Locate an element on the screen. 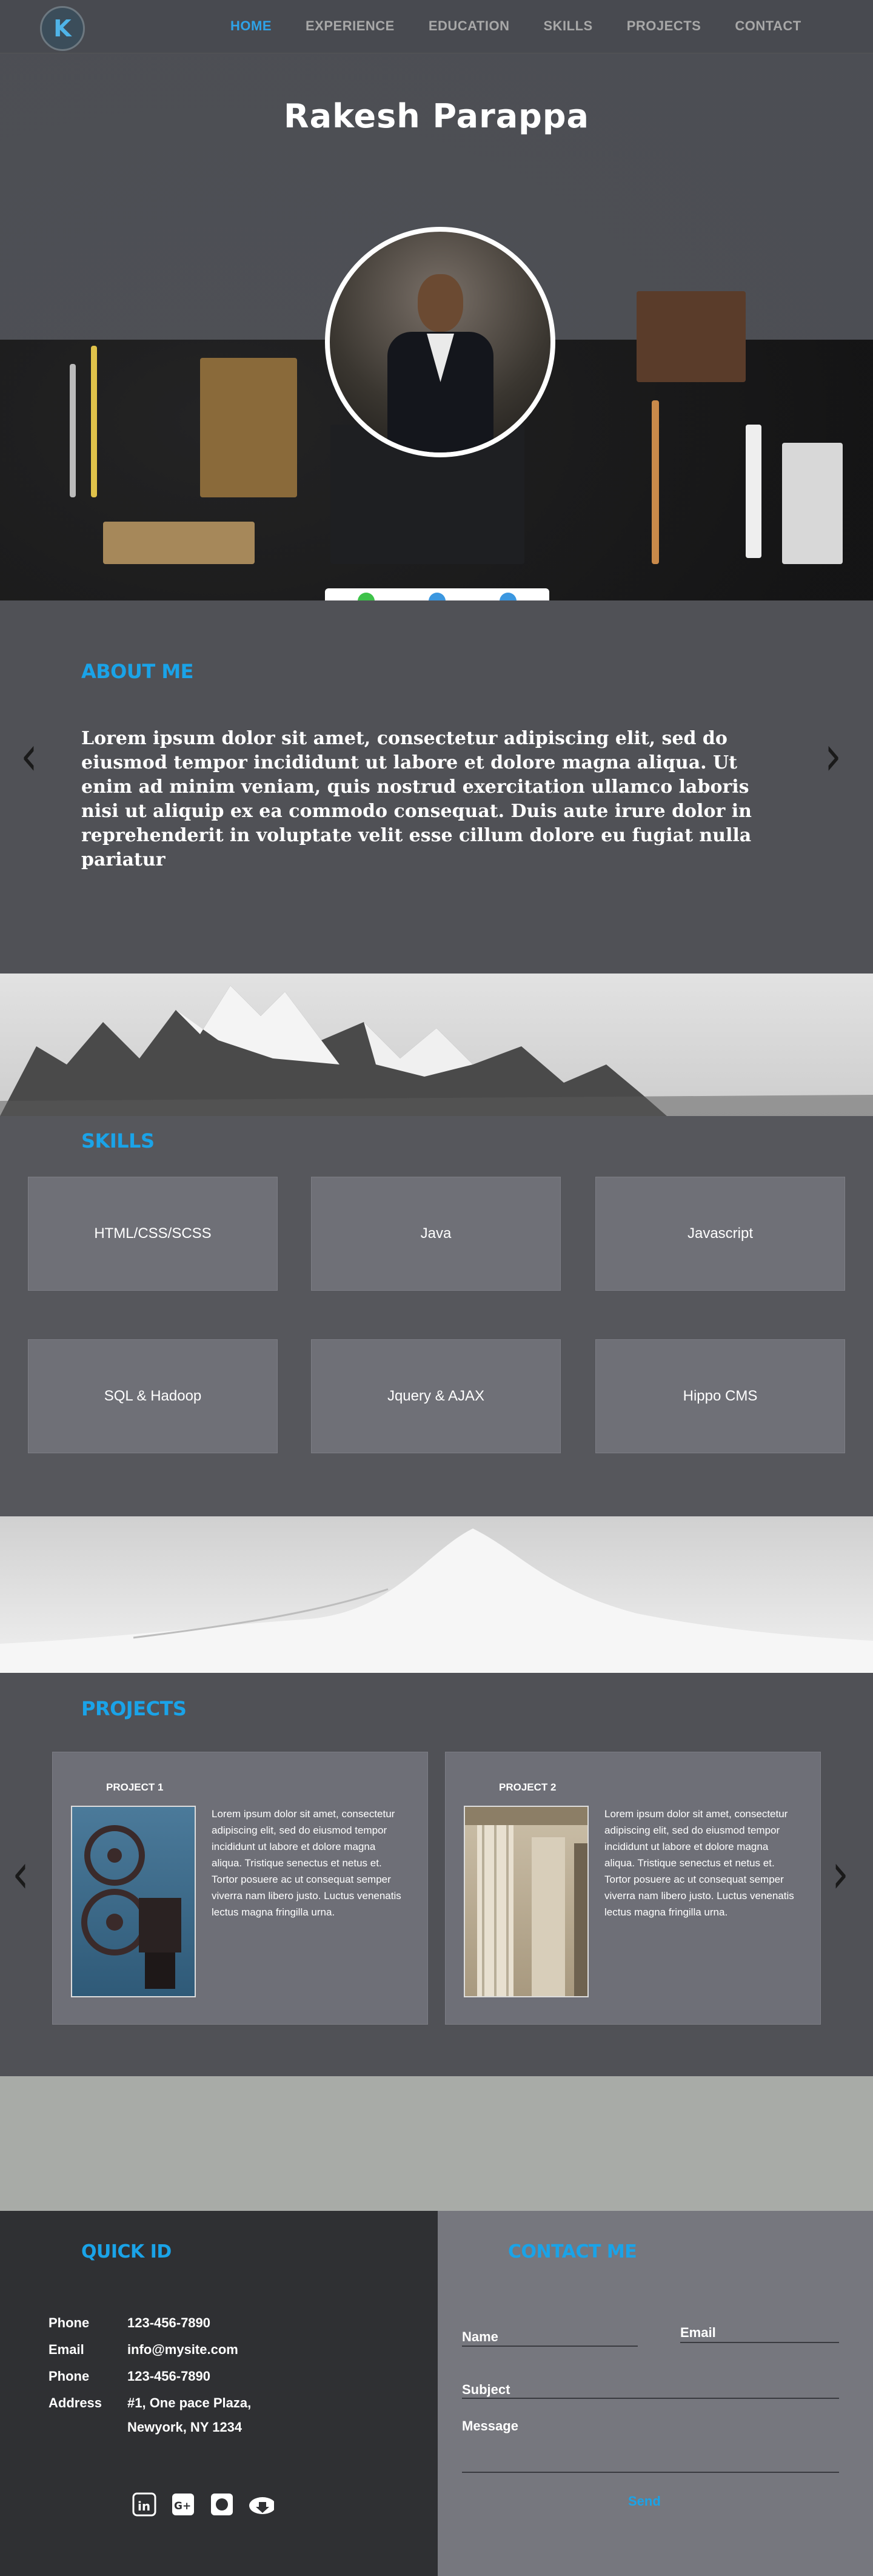 Image resolution: width=873 pixels, height=2576 pixels. skills-title: SKILLS is located at coordinates (118, 1140).